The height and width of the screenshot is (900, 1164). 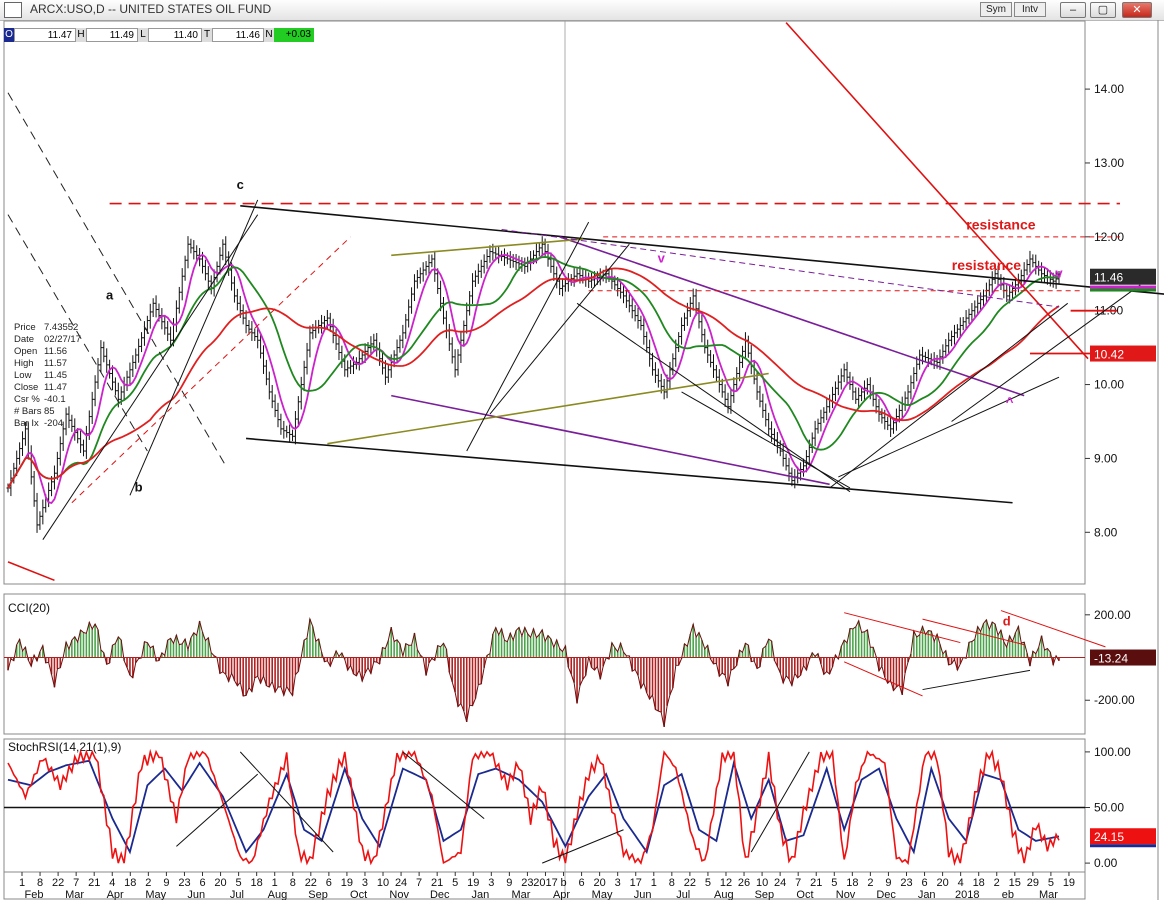 I want to click on date-axis-month-label: 2018, so click(x=967, y=894).